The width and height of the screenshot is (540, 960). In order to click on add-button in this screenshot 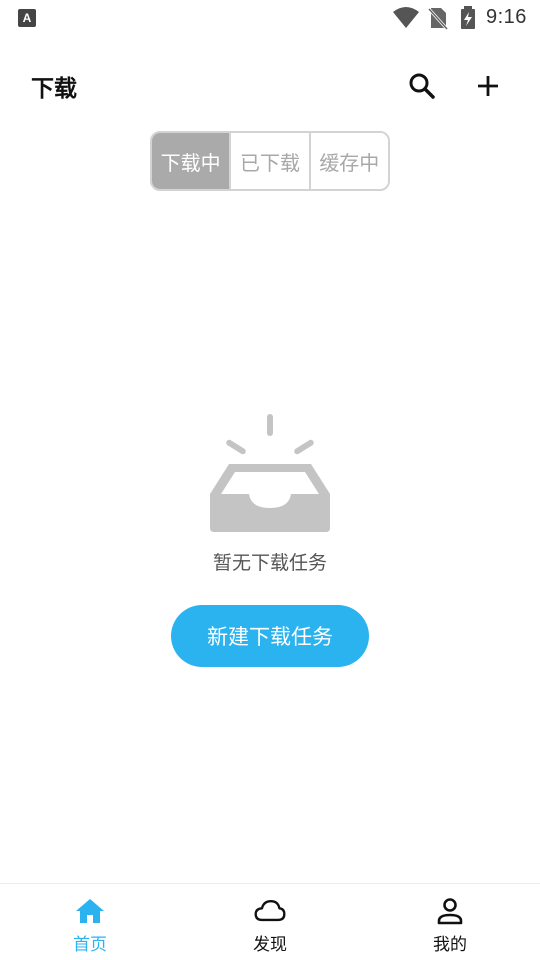, I will do `click(488, 86)`.